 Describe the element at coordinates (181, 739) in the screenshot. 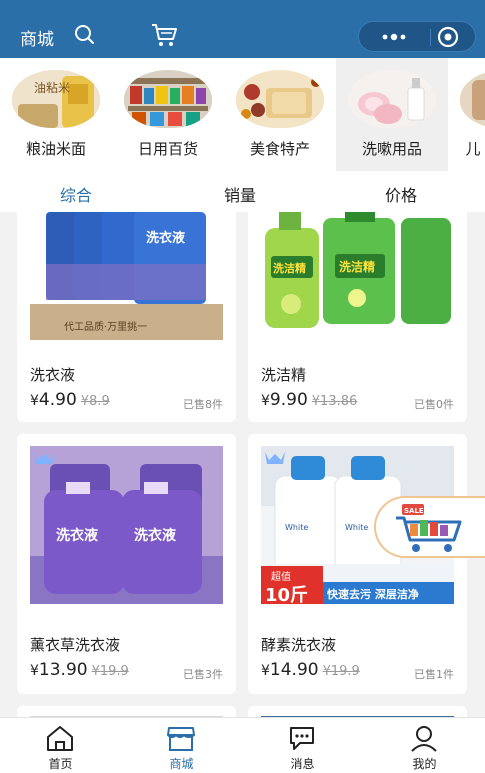

I see `store-icon` at that location.